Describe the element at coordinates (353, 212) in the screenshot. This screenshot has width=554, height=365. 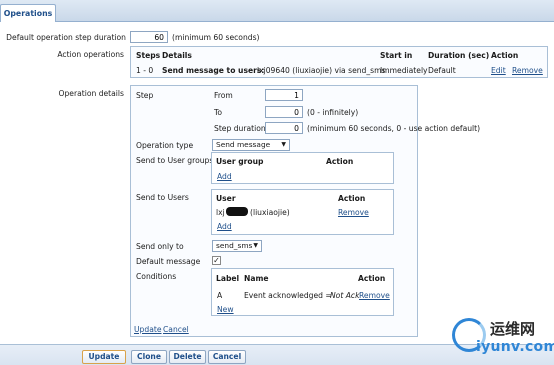
I see `remove-user-link: Remove` at that location.